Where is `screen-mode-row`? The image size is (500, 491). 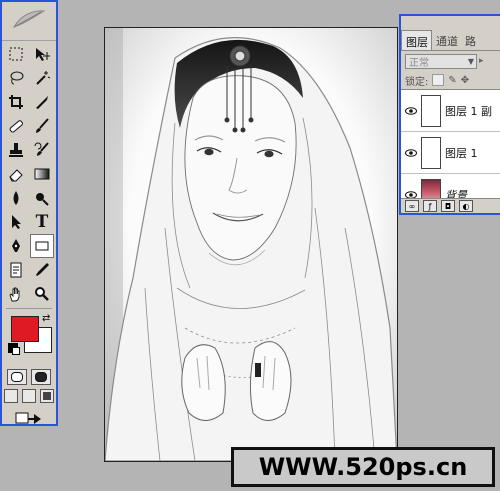 screen-mode-row is located at coordinates (29, 396).